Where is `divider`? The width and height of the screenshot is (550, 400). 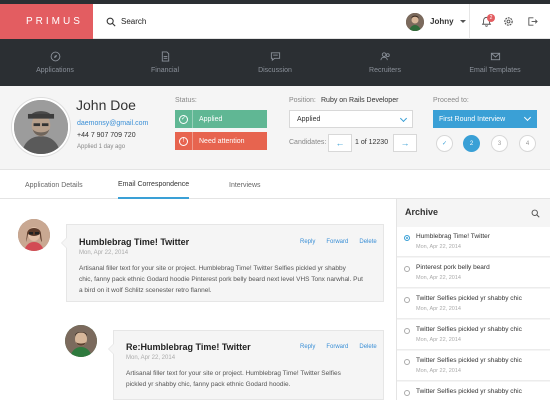
divider is located at coordinates (469, 21).